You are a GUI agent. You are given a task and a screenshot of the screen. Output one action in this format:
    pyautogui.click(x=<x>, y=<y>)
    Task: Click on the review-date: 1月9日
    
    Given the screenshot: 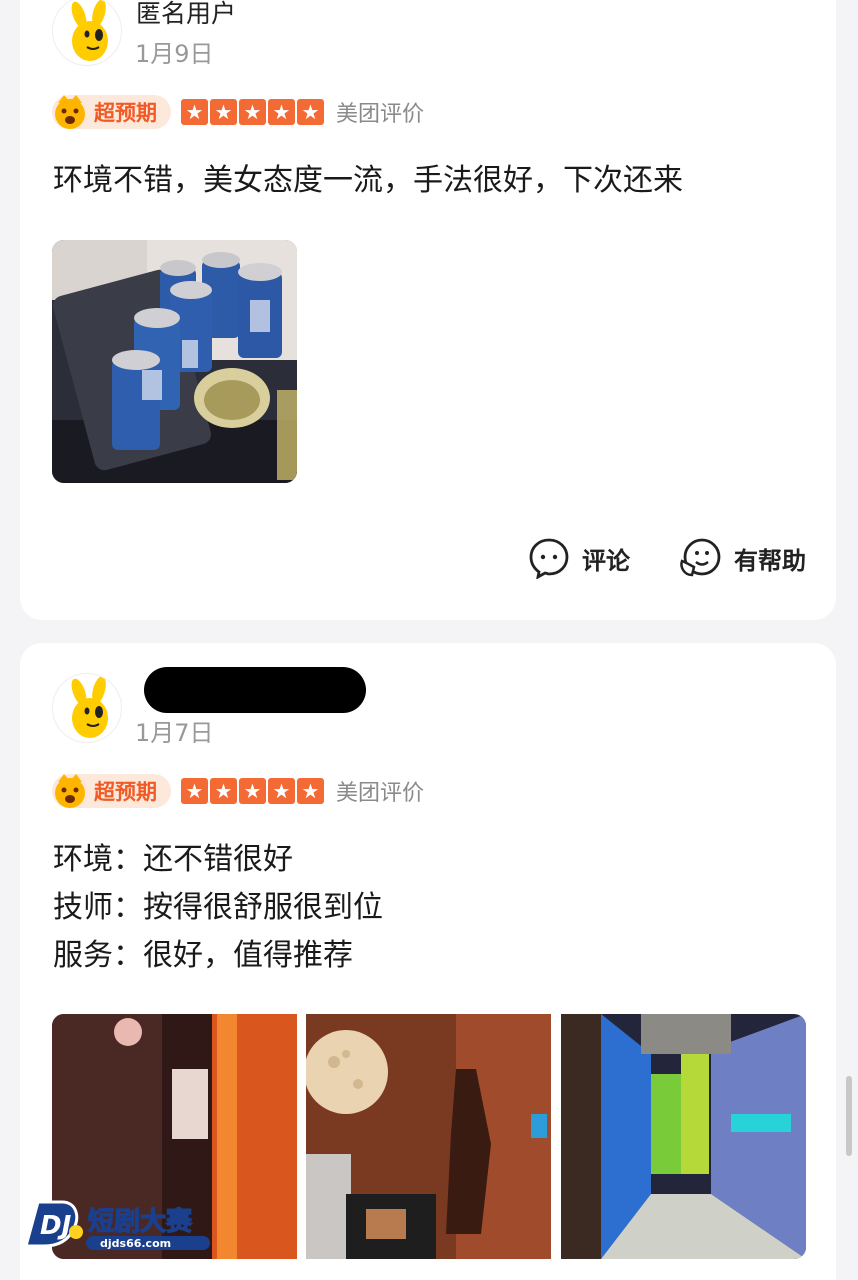 What is the action you would take?
    pyautogui.click(x=174, y=54)
    